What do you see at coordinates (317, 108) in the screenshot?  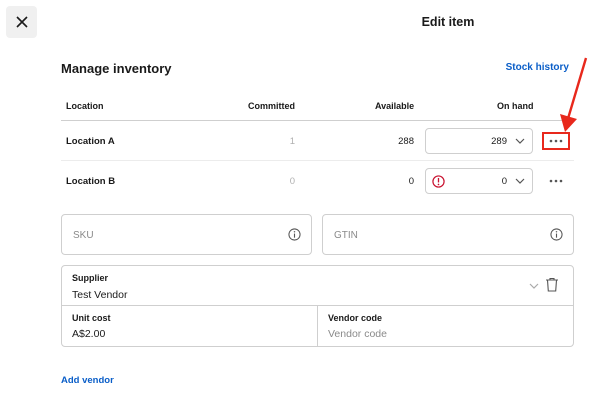 I see `table-header: Location Committed Available On hand` at bounding box center [317, 108].